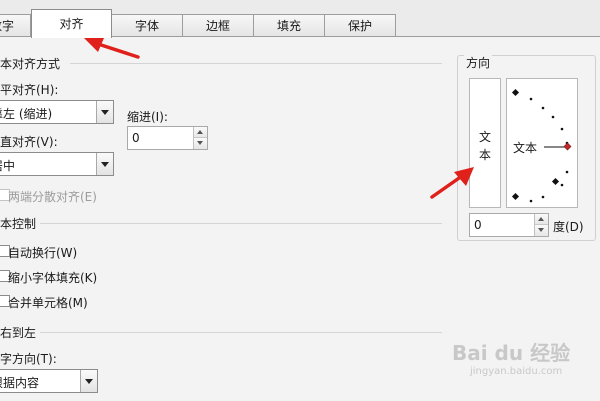 The height and width of the screenshot is (401, 600). What do you see at coordinates (511, 353) in the screenshot?
I see `watermark-logo: Bai du 经验` at bounding box center [511, 353].